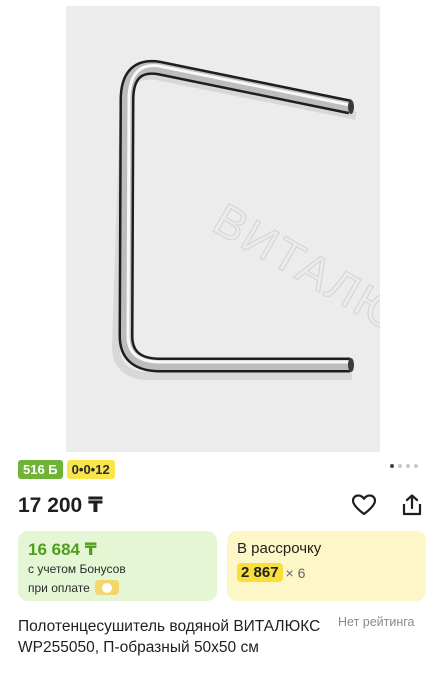  What do you see at coordinates (292, 284) in the screenshot?
I see `watermark: ВИТАЛЮКС` at bounding box center [292, 284].